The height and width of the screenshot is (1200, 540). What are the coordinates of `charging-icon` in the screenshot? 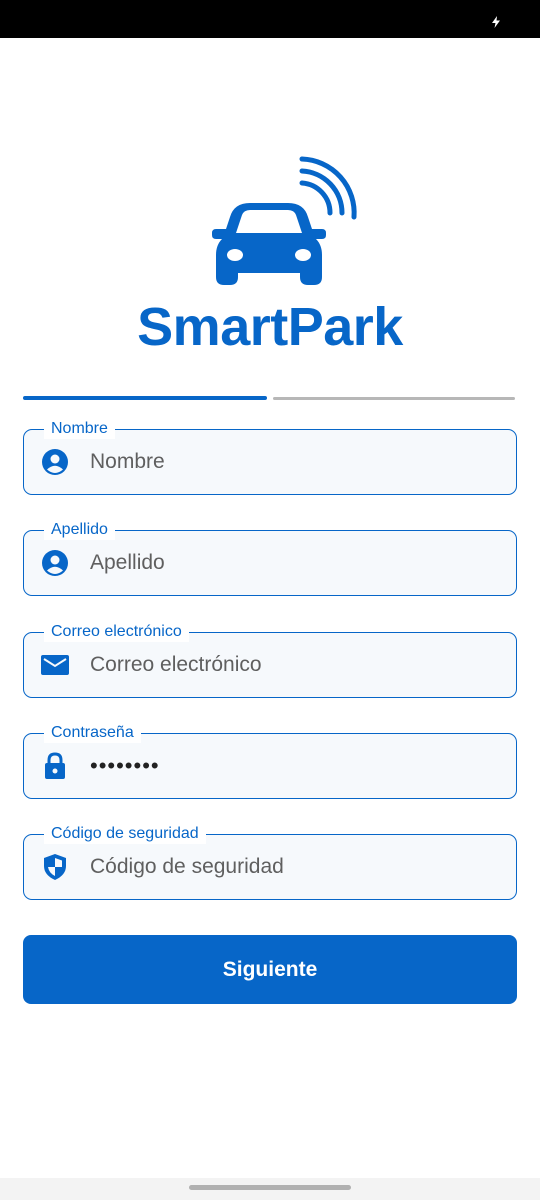 It's located at (496, 22).